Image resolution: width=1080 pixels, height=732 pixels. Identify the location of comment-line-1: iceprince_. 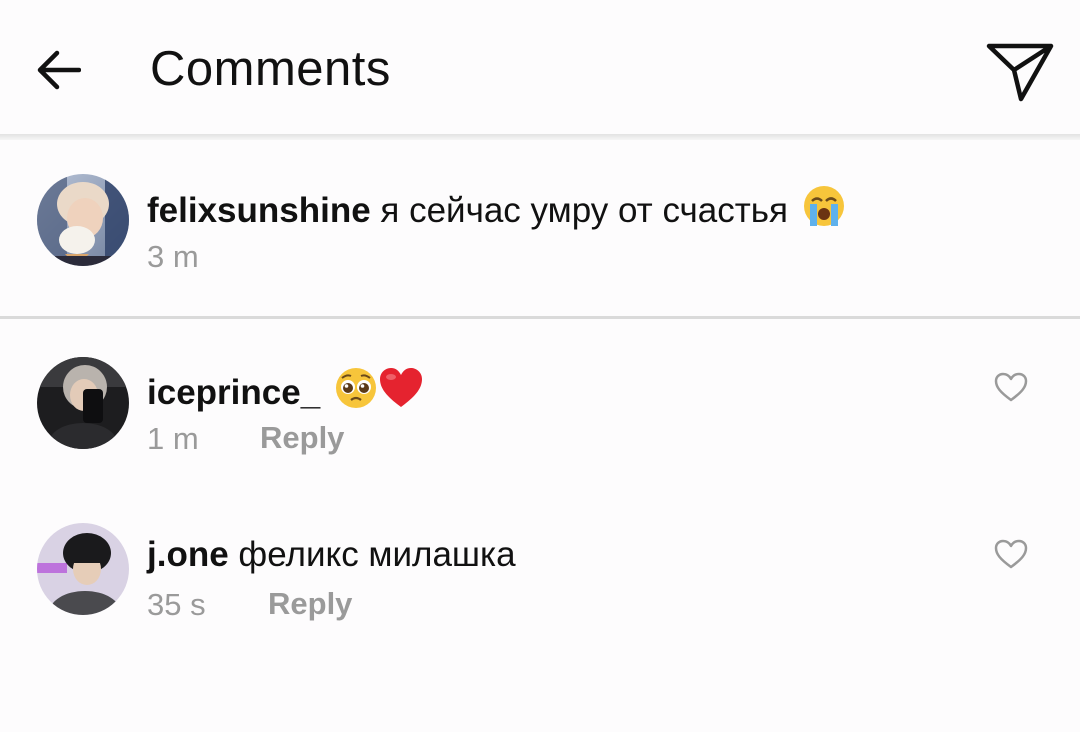
(285, 393).